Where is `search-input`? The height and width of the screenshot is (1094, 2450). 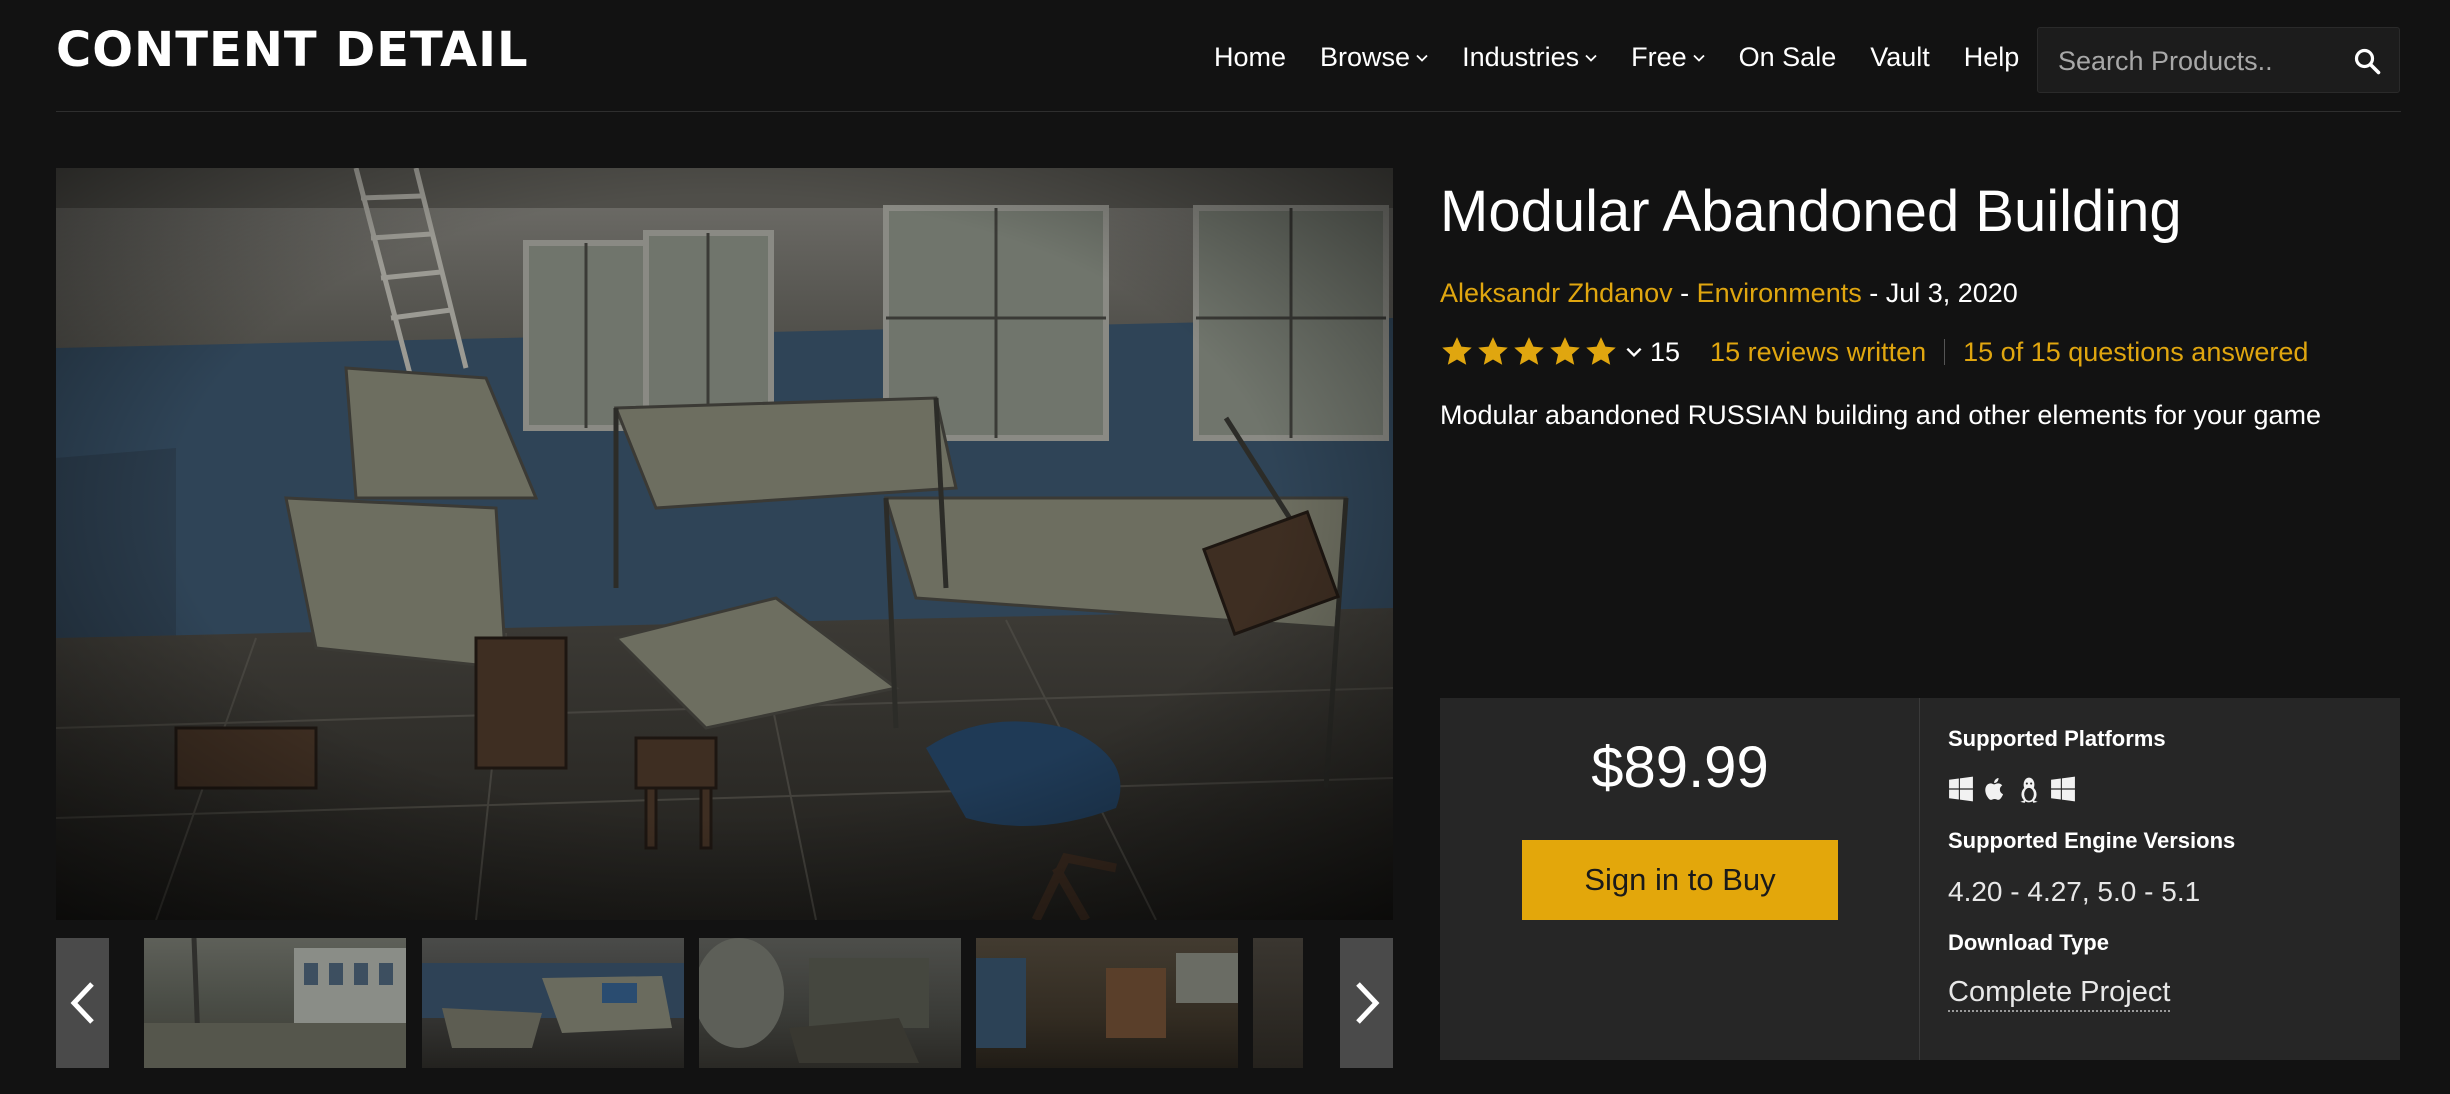 search-input is located at coordinates (2203, 61).